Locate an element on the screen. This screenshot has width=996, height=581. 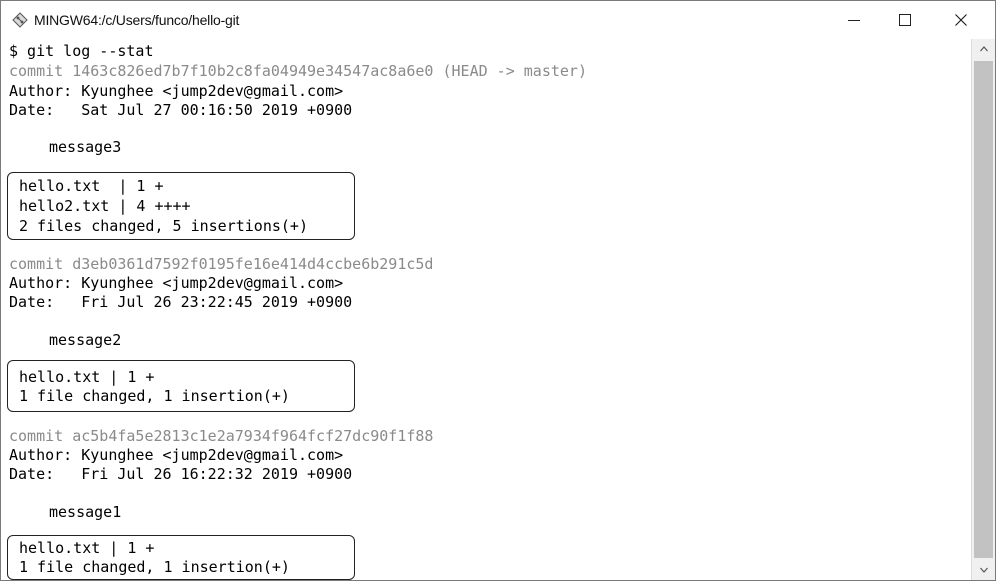
window-title: MINGW64:/c/Users/funco/hello-git is located at coordinates (137, 20).